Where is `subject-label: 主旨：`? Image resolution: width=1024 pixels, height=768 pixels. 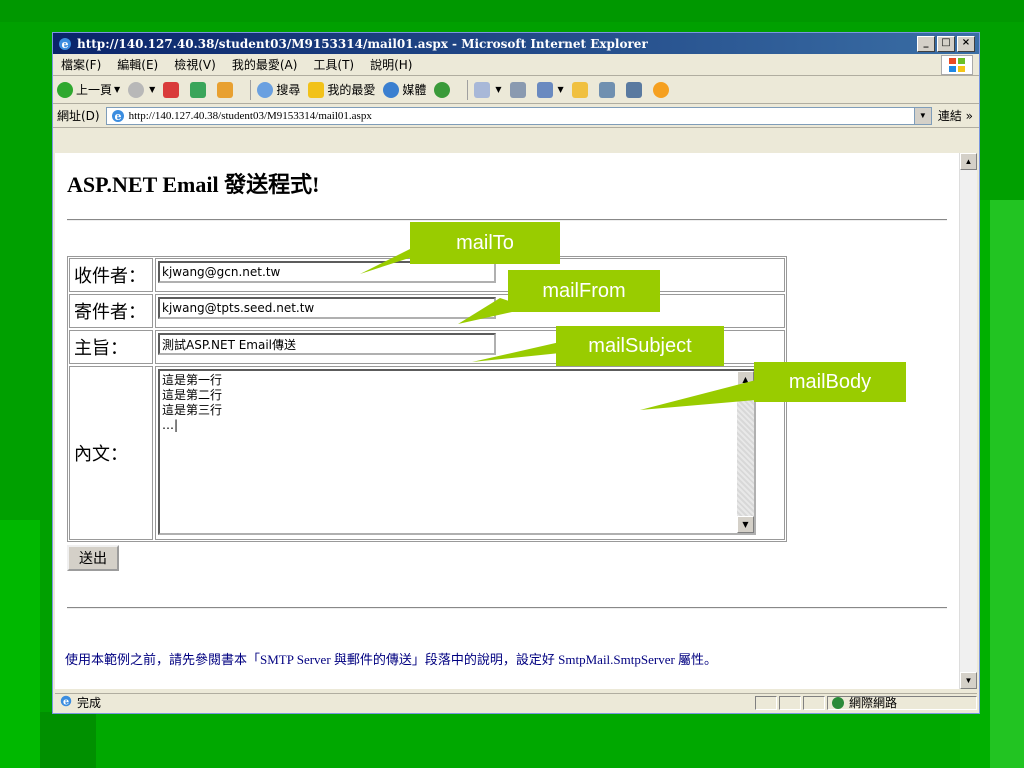 subject-label: 主旨： is located at coordinates (111, 347).